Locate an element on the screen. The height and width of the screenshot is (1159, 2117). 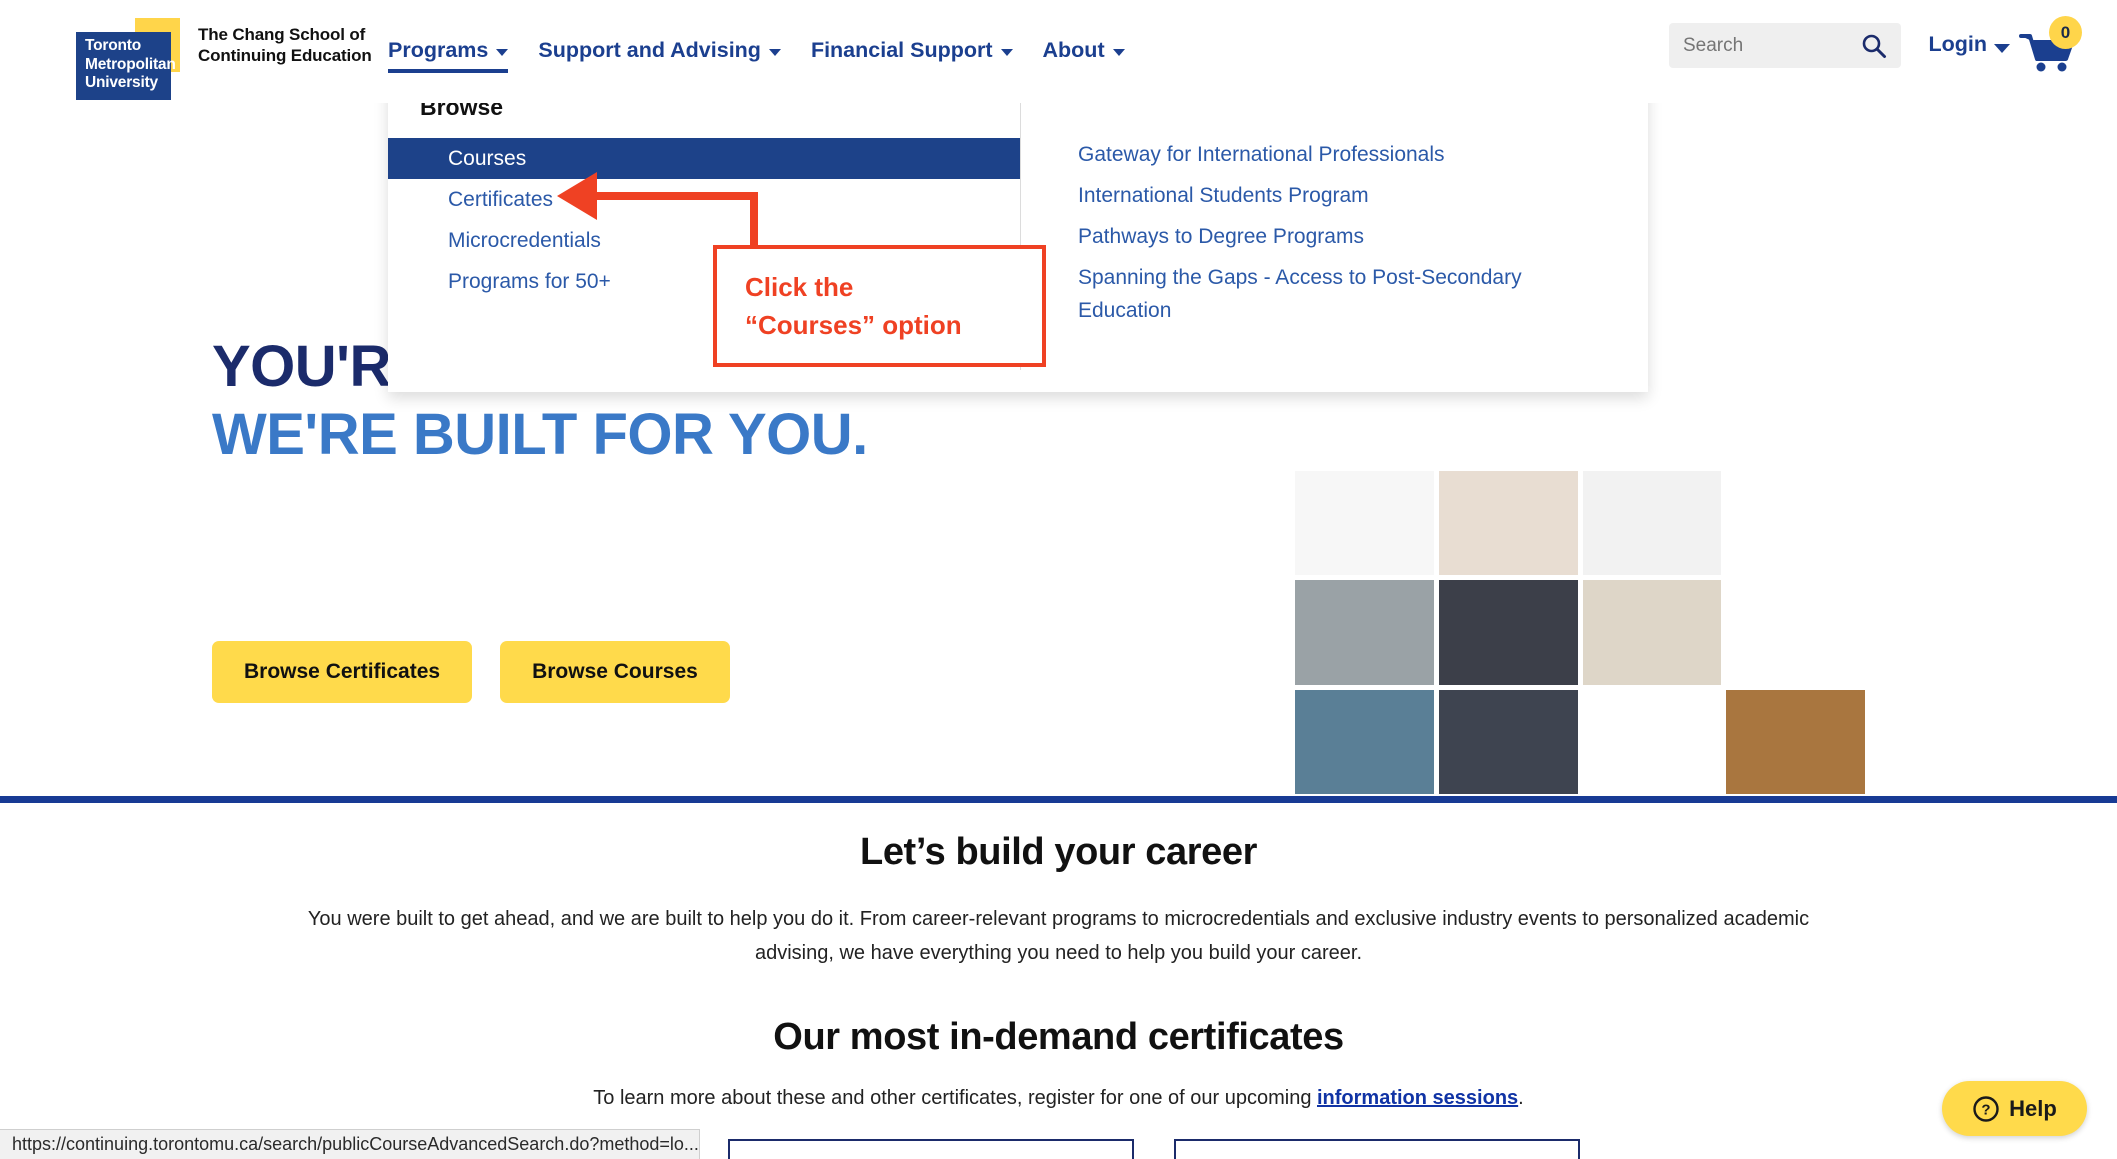
hero-button-group: Browse Certificates Browse Courses is located at coordinates (471, 672).